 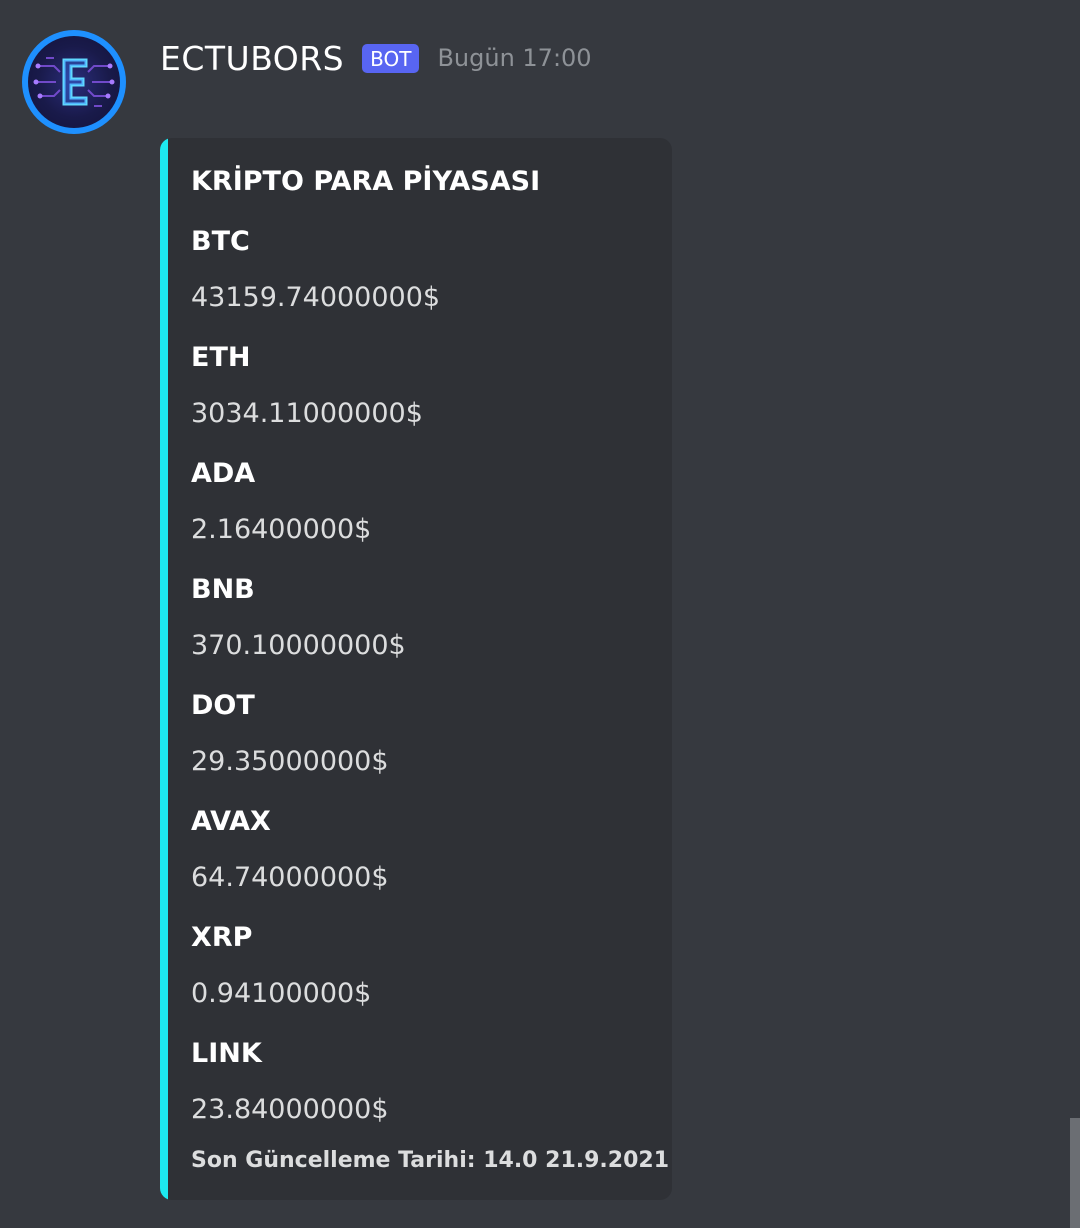 I want to click on field-name: XRP, so click(x=222, y=937).